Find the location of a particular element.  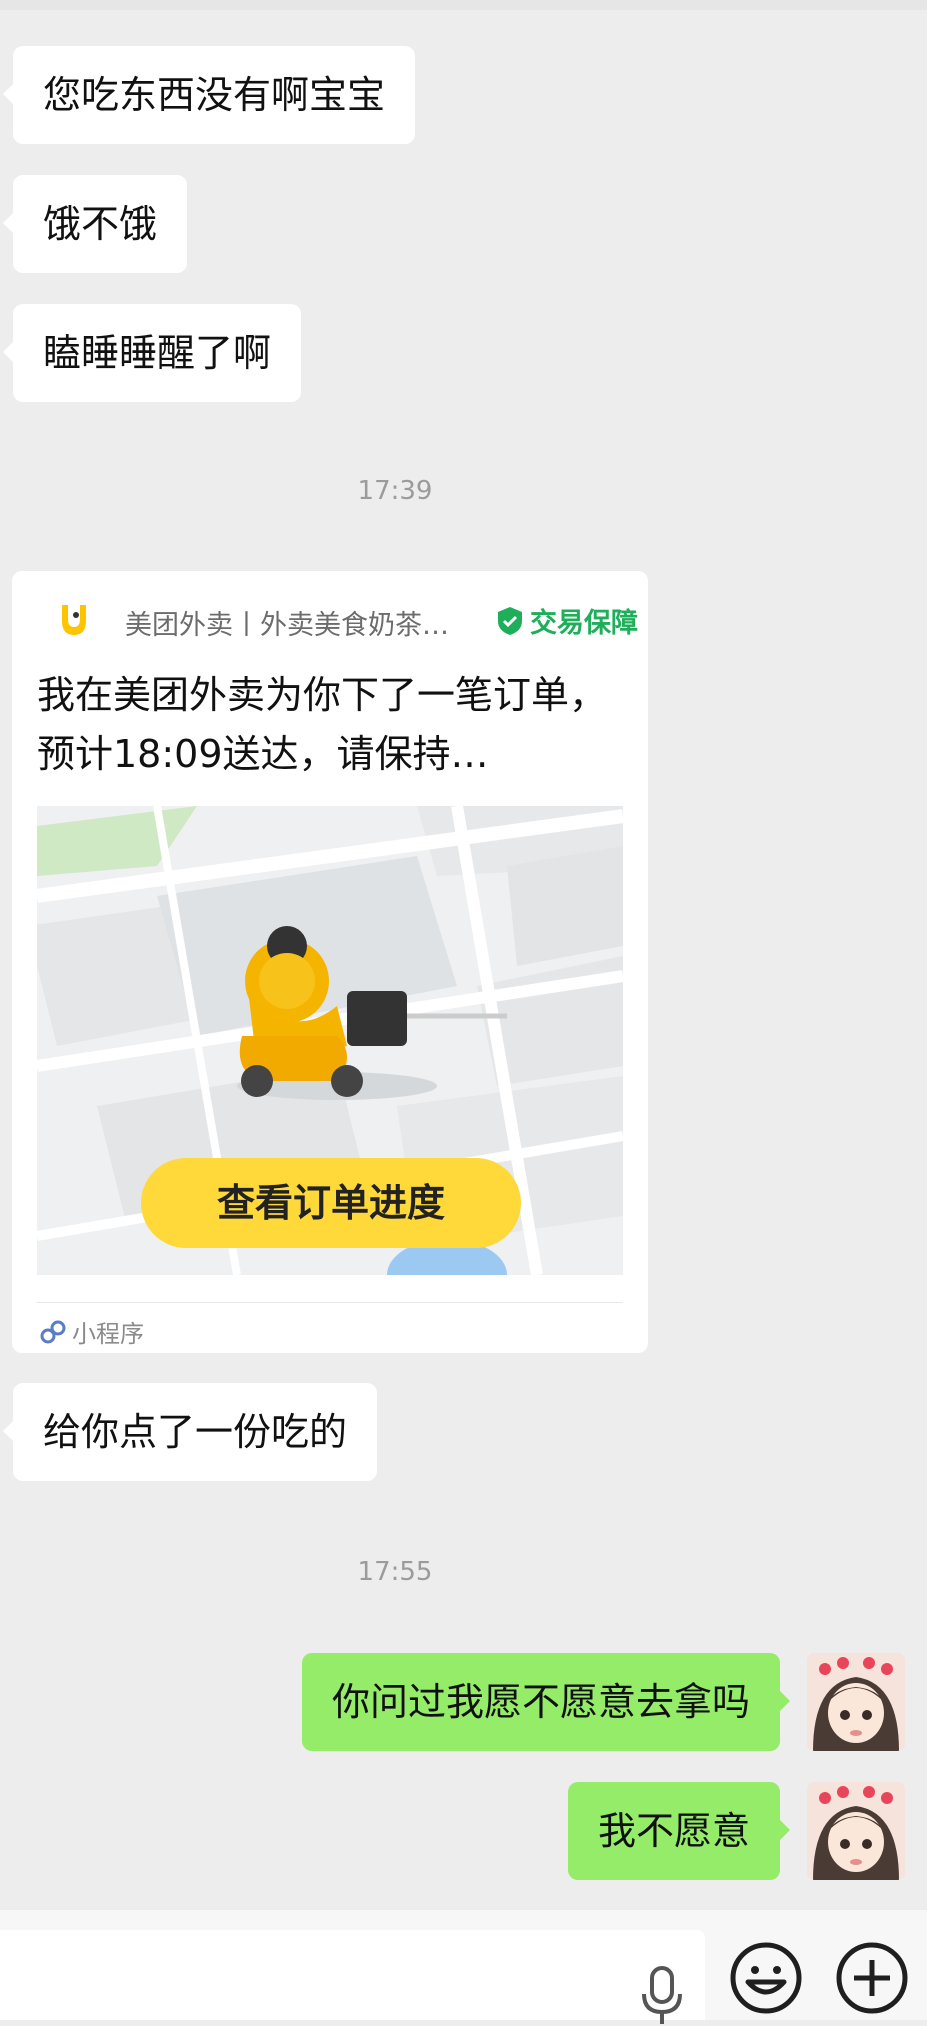

meituan-kangaroo-logo-icon is located at coordinates (73, 621).